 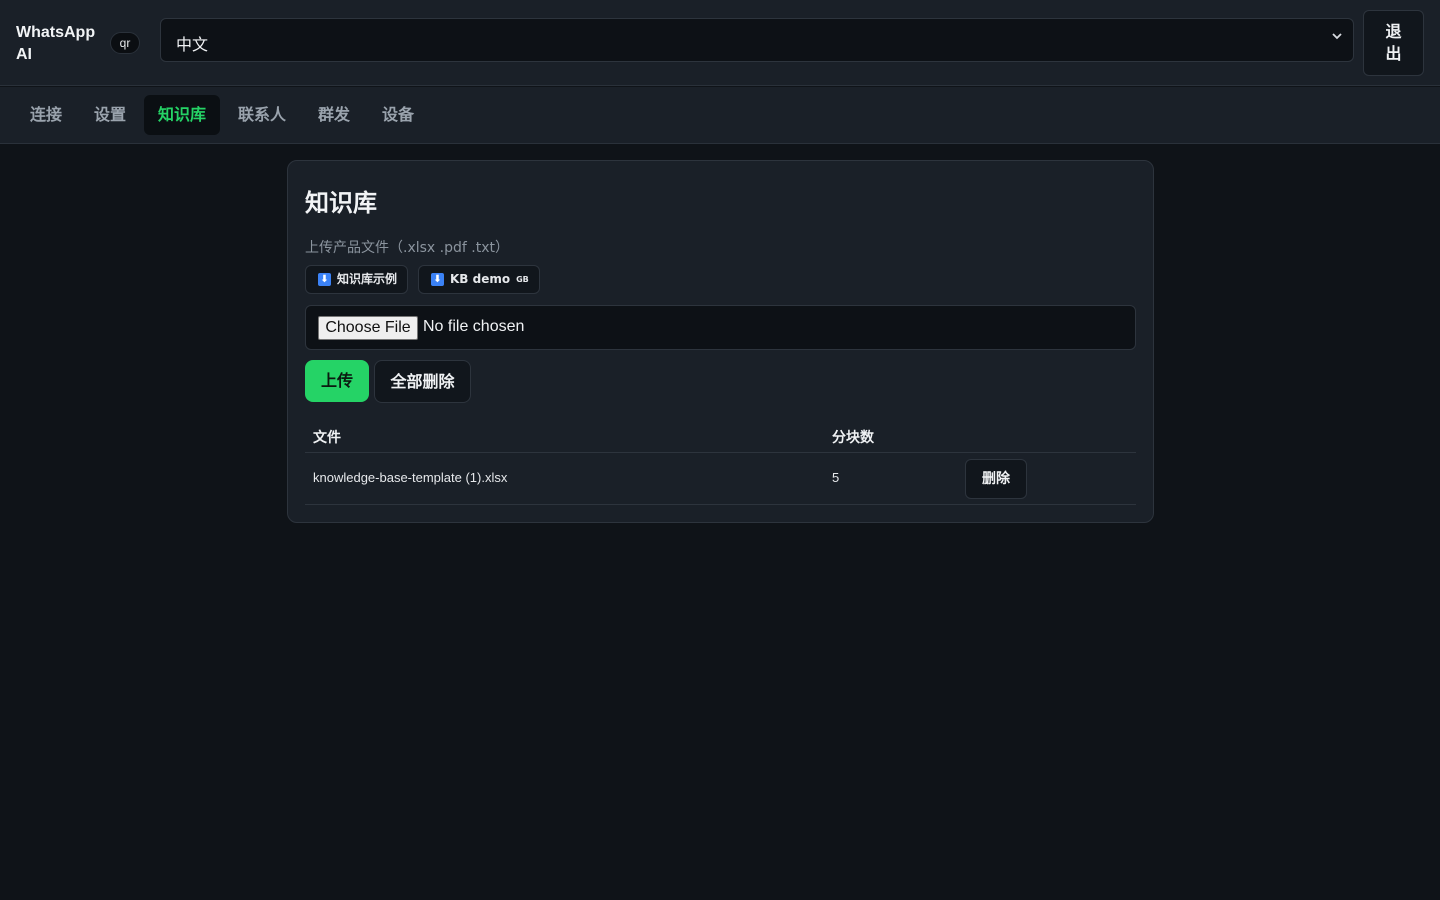 I want to click on tab-devices: 设备, so click(x=398, y=115).